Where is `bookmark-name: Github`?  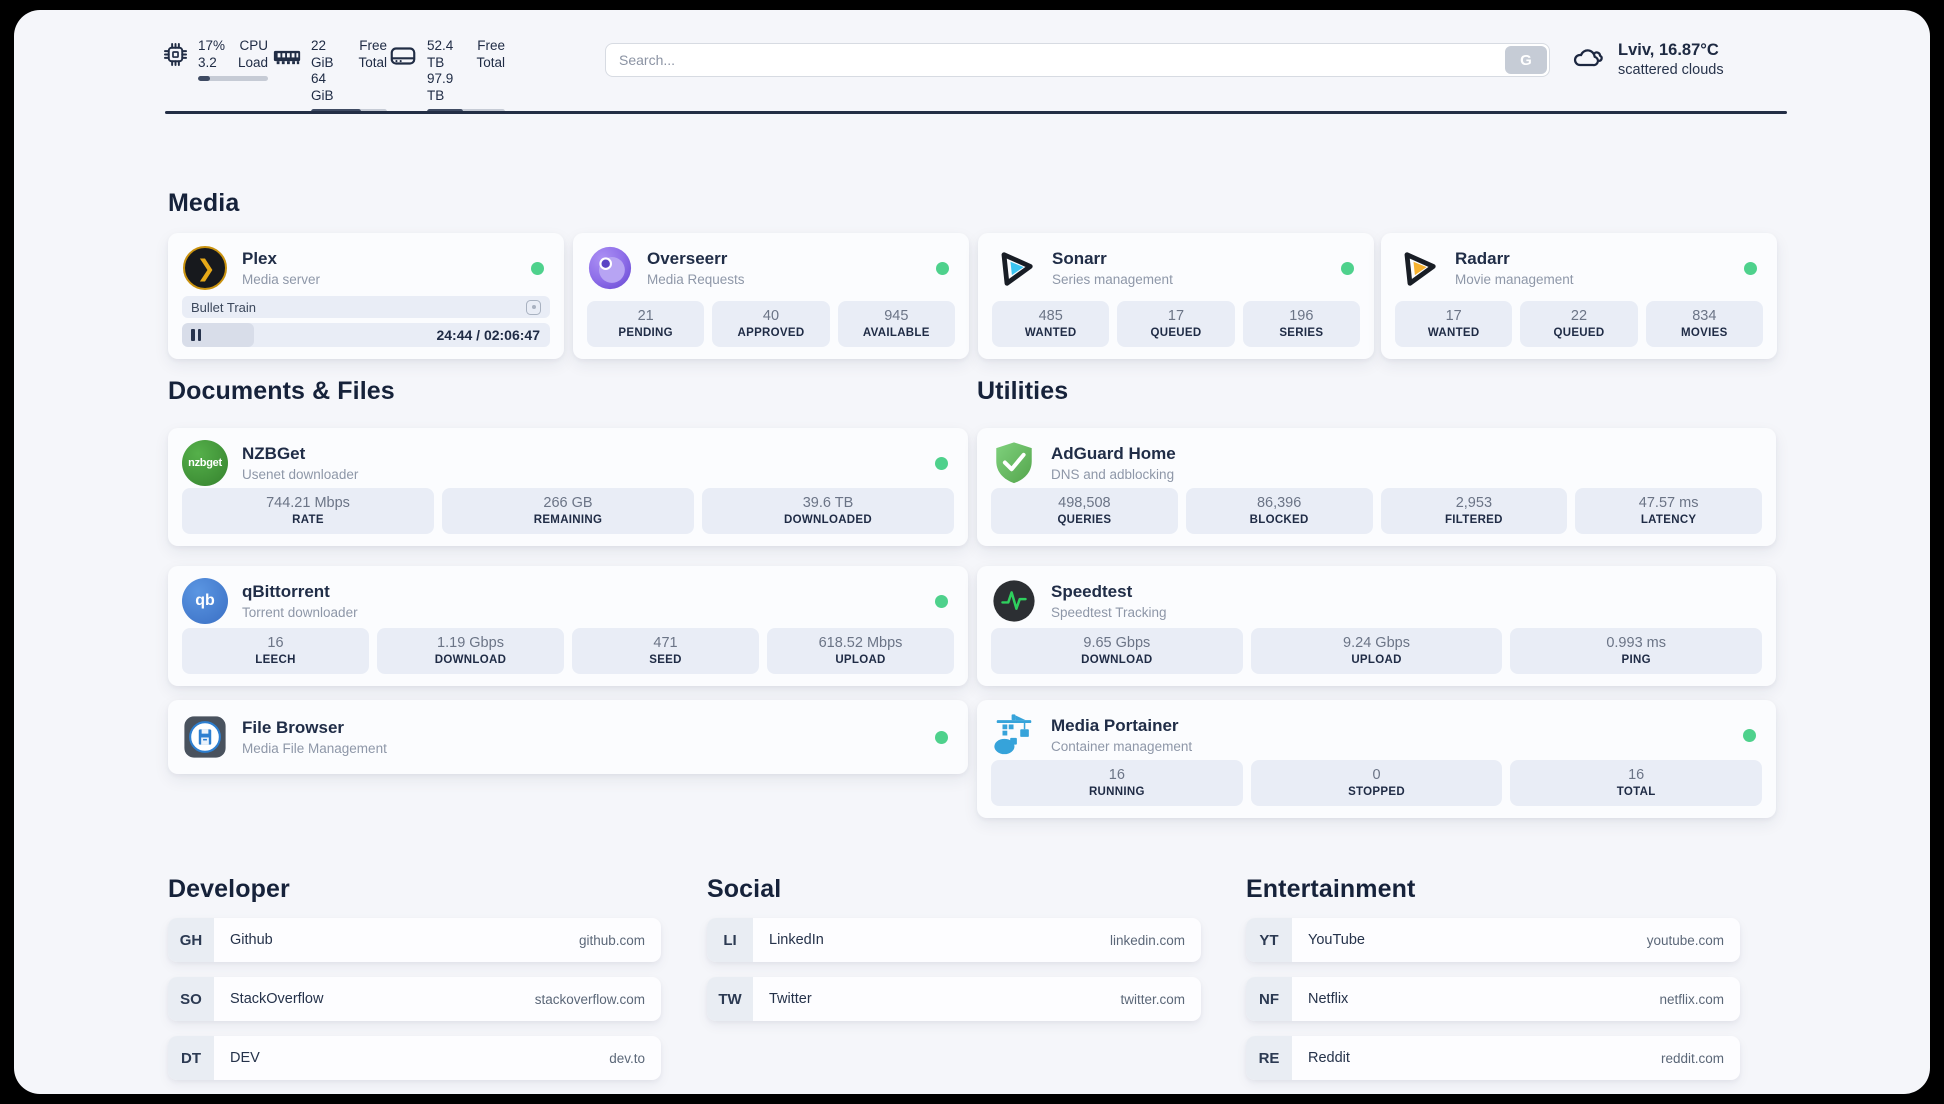 bookmark-name: Github is located at coordinates (251, 940).